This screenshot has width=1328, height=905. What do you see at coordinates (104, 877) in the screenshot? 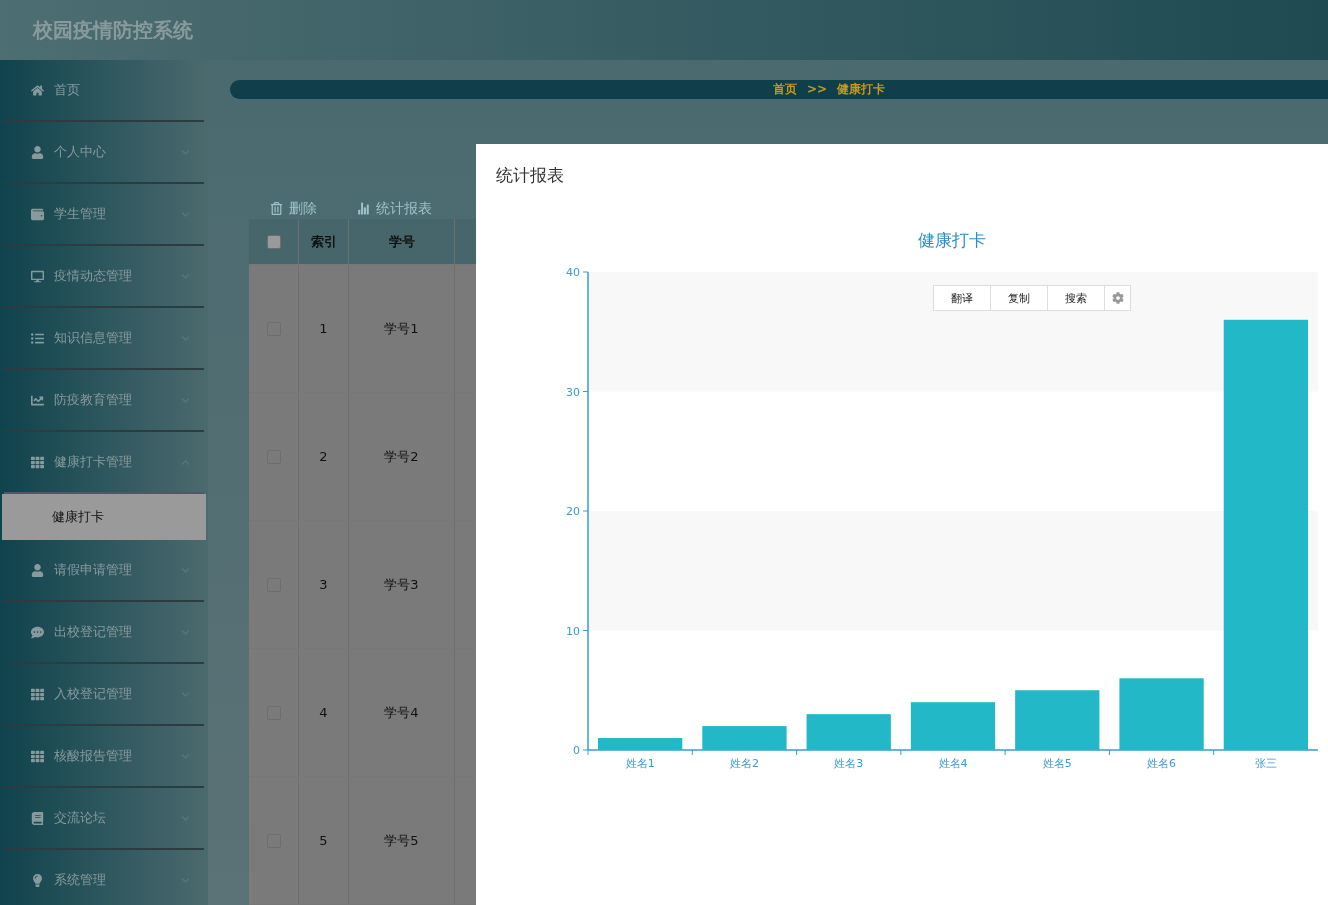
I see `sidebar-item: 系统管理` at bounding box center [104, 877].